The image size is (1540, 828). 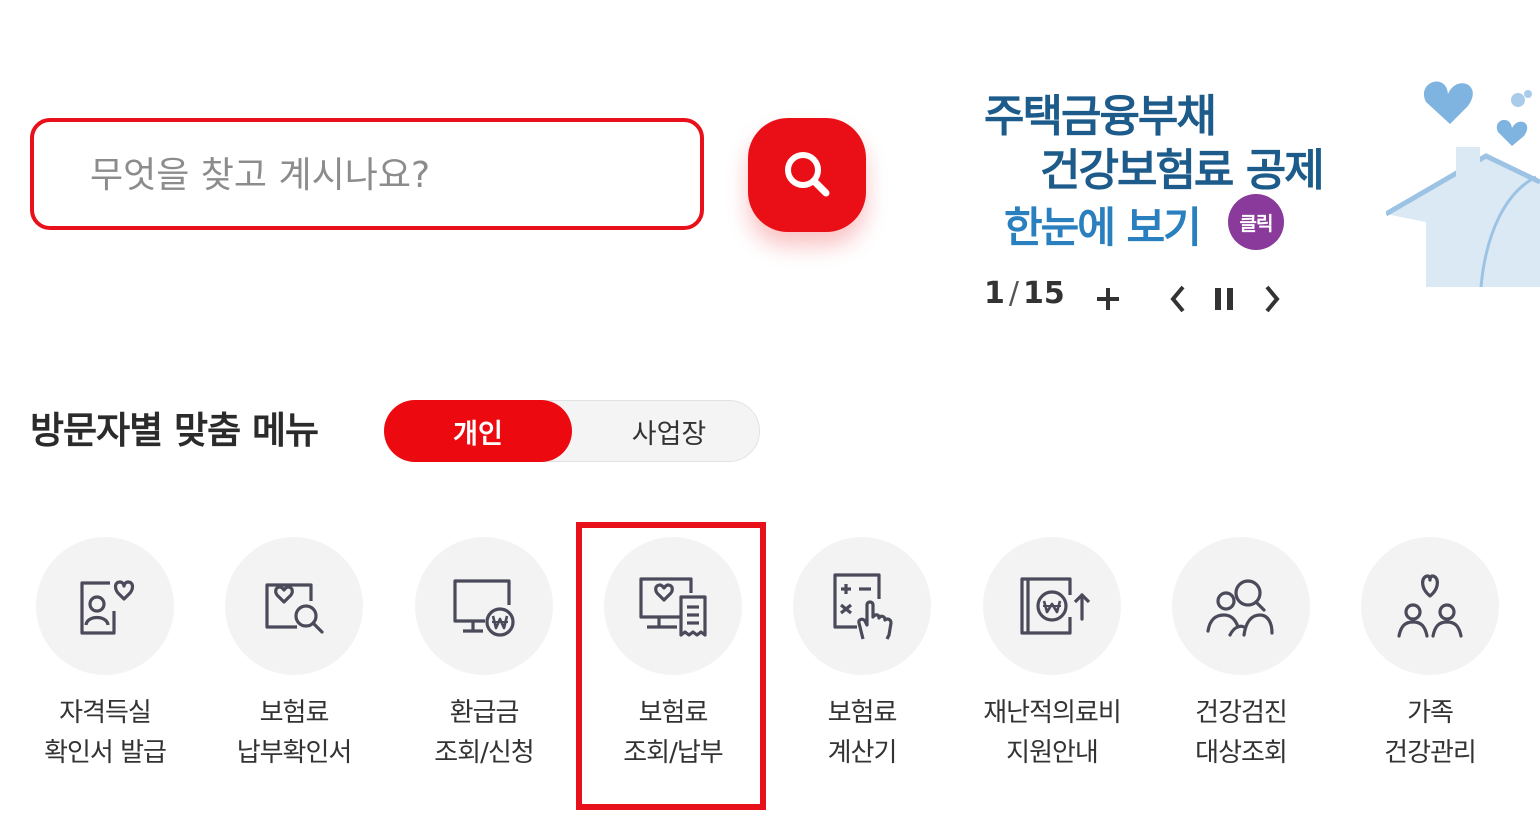 I want to click on calculator-icon, so click(x=863, y=606).